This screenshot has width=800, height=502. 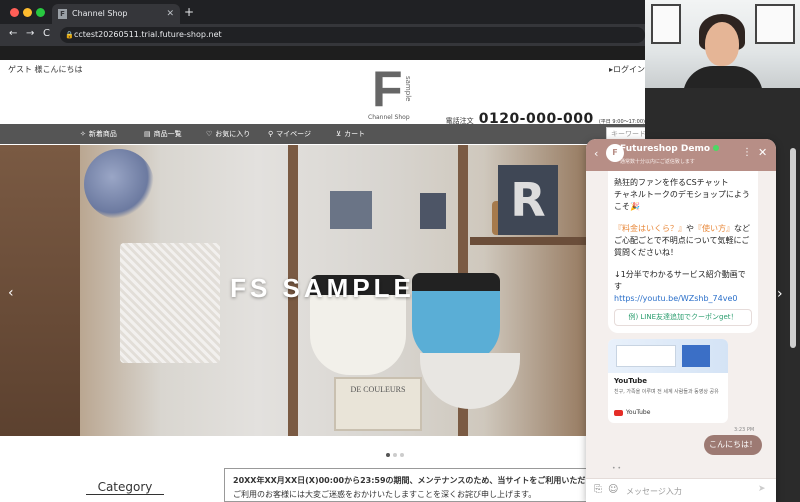 What do you see at coordinates (528, 200) in the screenshot?
I see `hero-letter-block: R` at bounding box center [528, 200].